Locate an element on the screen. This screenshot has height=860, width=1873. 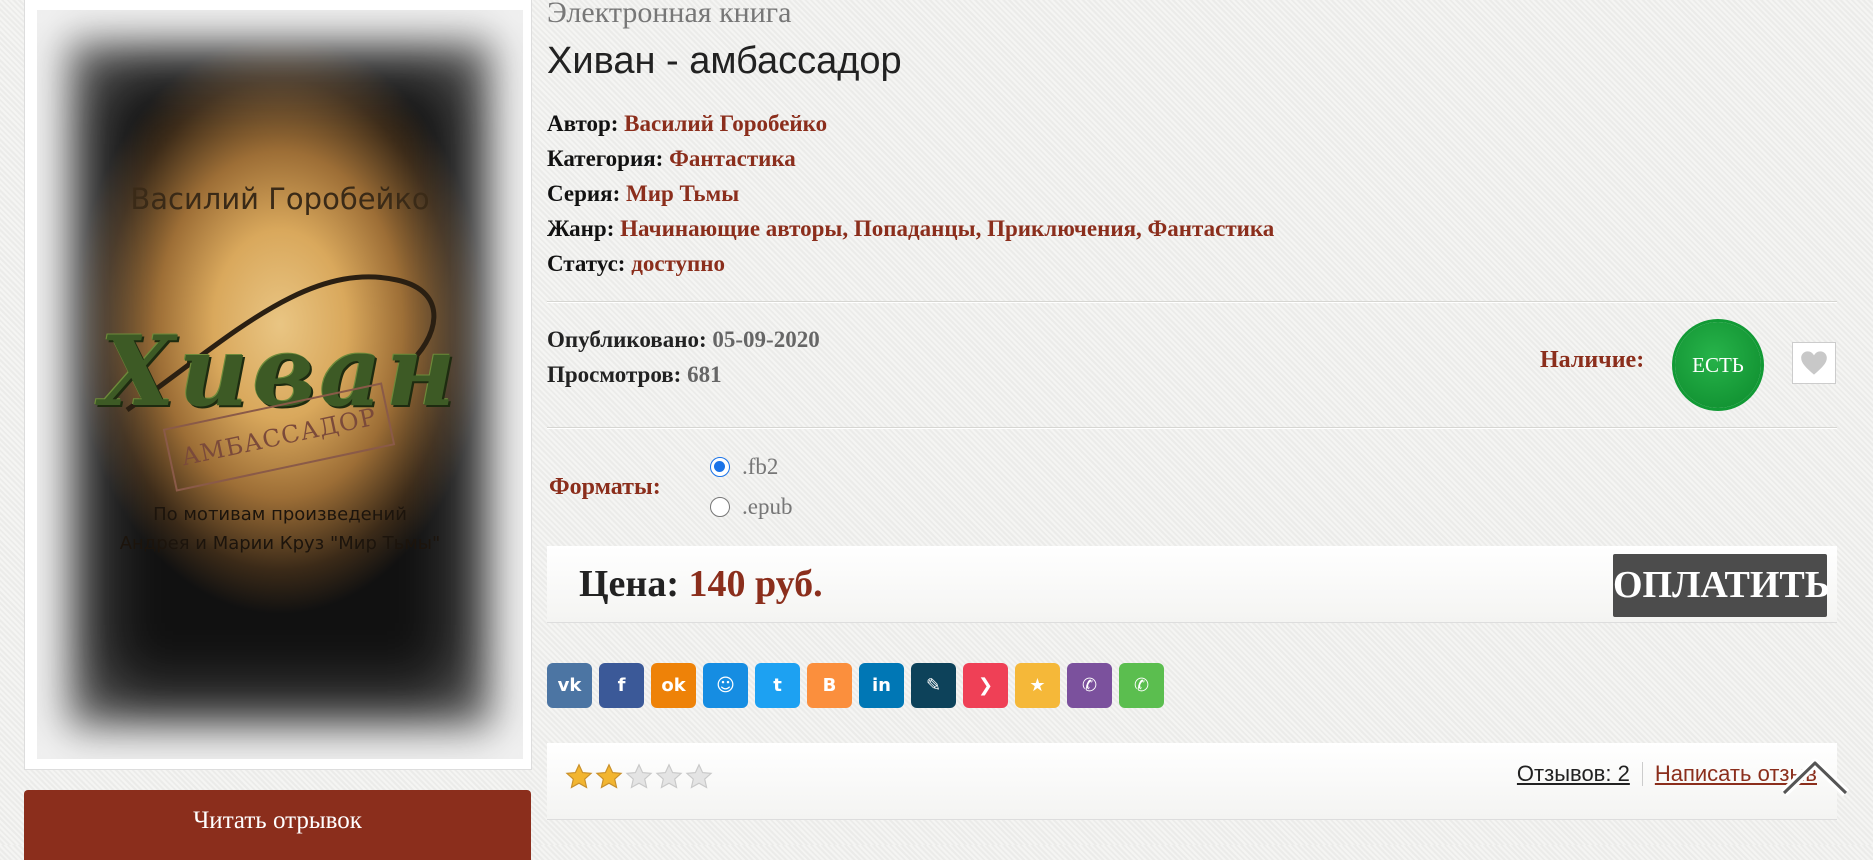
whatsapp-icon: ✆ is located at coordinates (1141, 685).